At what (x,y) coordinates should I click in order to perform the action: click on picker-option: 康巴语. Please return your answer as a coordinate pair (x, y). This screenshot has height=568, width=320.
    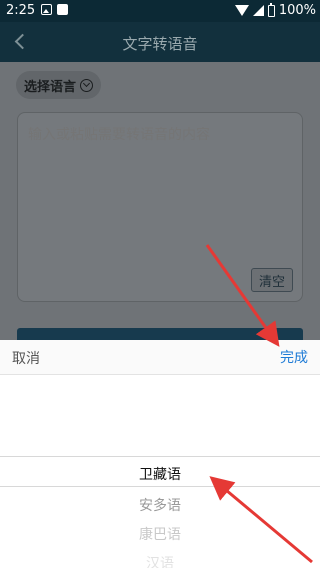
    Looking at the image, I should click on (160, 534).